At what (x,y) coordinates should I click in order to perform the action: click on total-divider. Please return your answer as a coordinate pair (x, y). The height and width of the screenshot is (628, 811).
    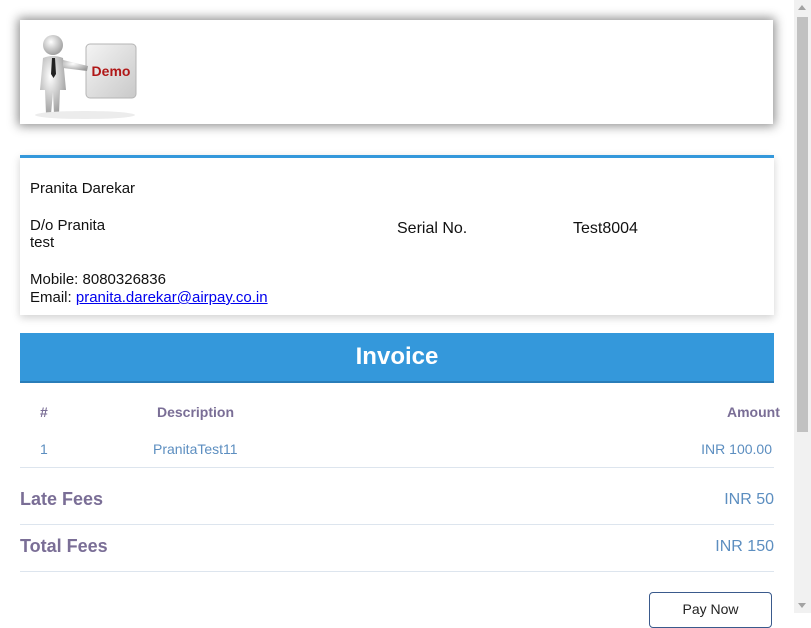
    Looking at the image, I should click on (397, 571).